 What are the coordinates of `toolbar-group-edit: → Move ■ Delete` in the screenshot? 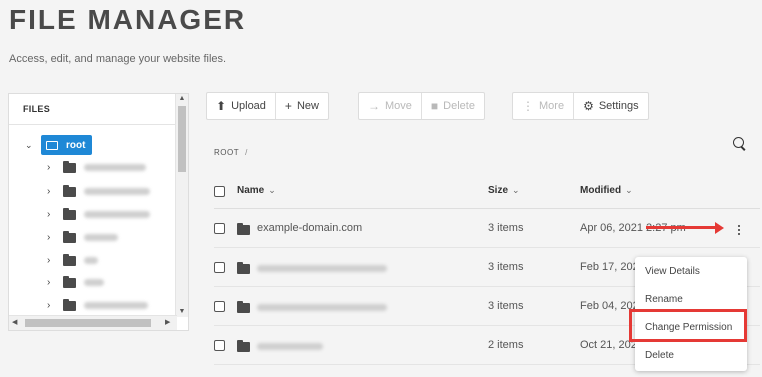 It's located at (421, 106).